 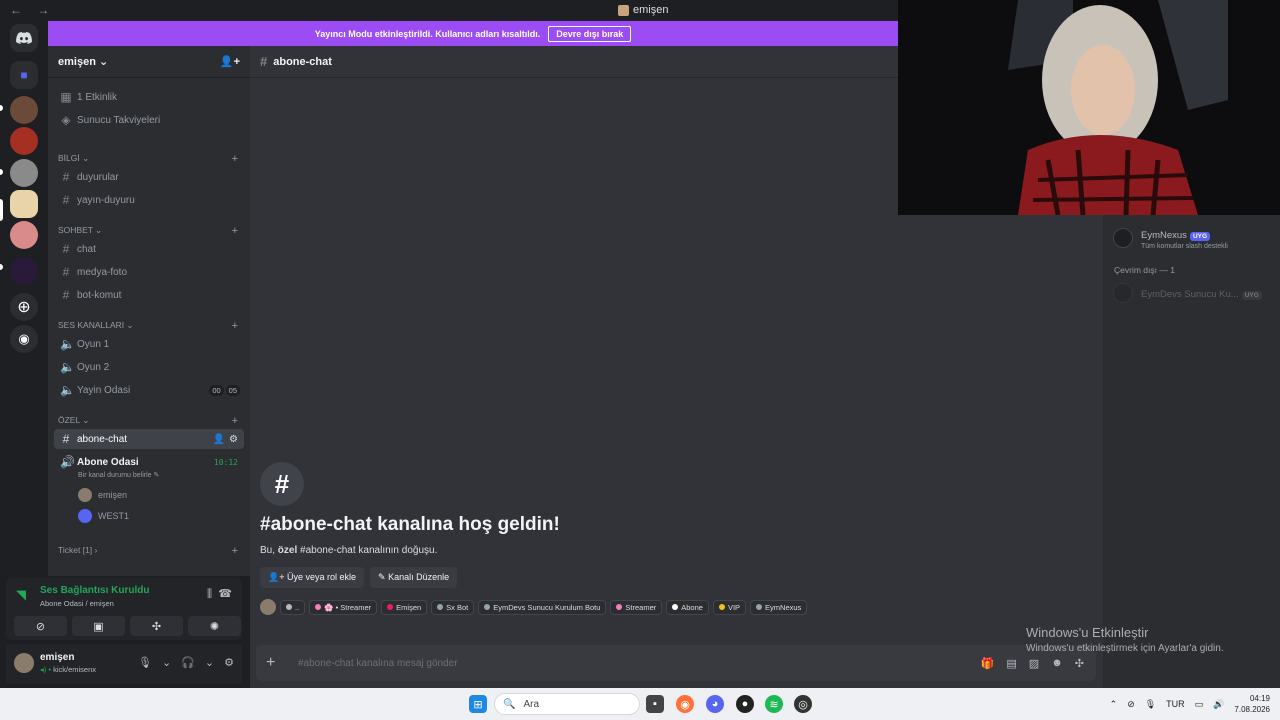 What do you see at coordinates (214, 626) in the screenshot?
I see `soundboard-button: ✺` at bounding box center [214, 626].